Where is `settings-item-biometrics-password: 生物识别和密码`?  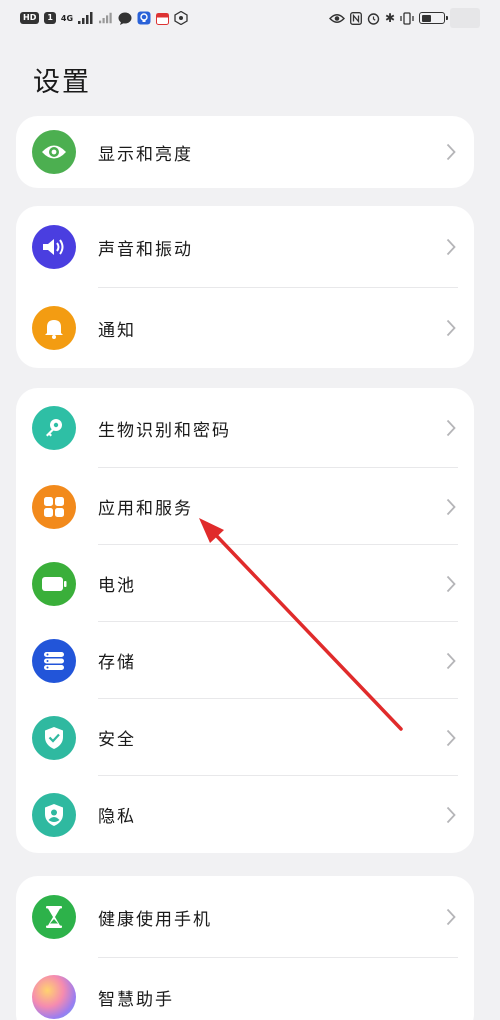
settings-item-biometrics-password: 生物识别和密码 is located at coordinates (245, 428).